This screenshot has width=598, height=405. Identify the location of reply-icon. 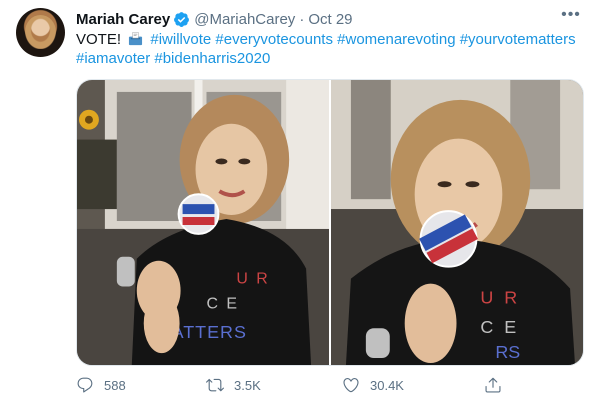
(85, 385).